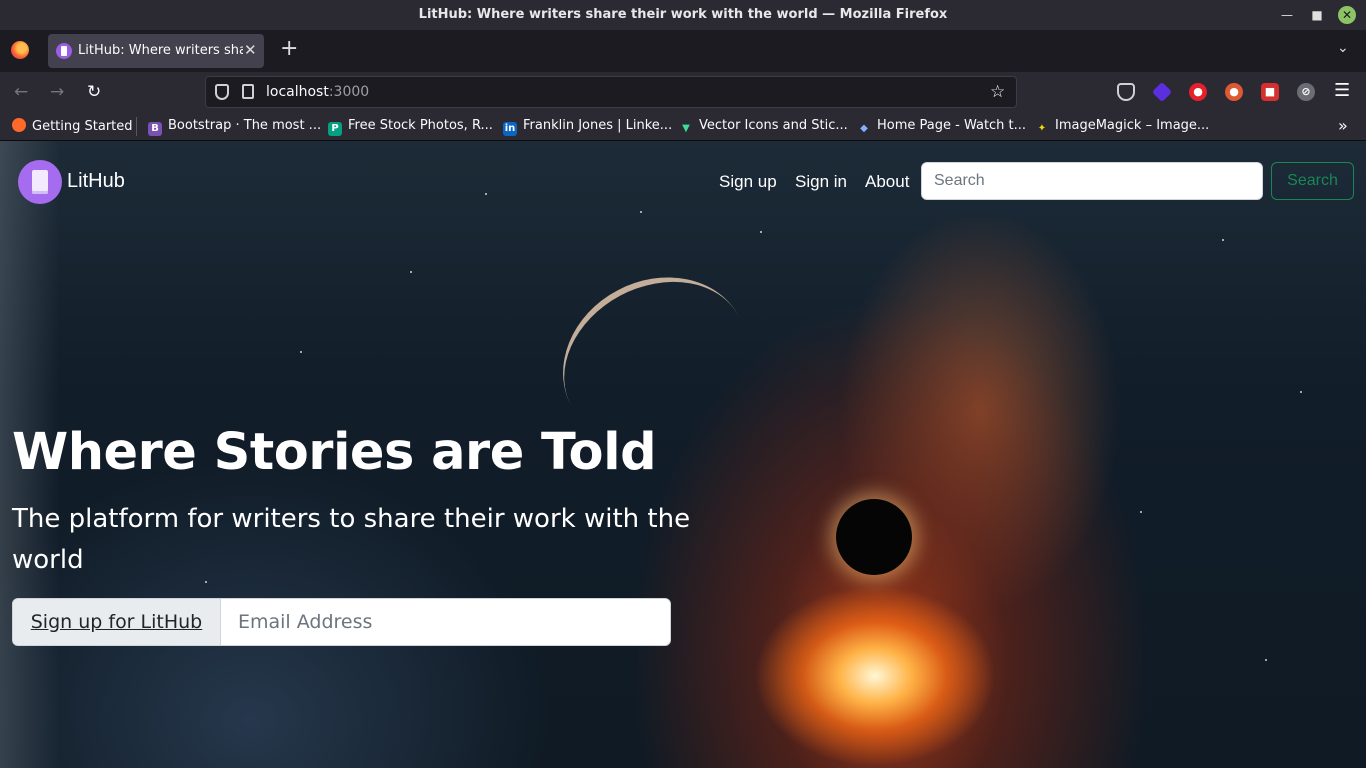  What do you see at coordinates (82, 126) in the screenshot?
I see `bookmark-label: Getting Started` at bounding box center [82, 126].